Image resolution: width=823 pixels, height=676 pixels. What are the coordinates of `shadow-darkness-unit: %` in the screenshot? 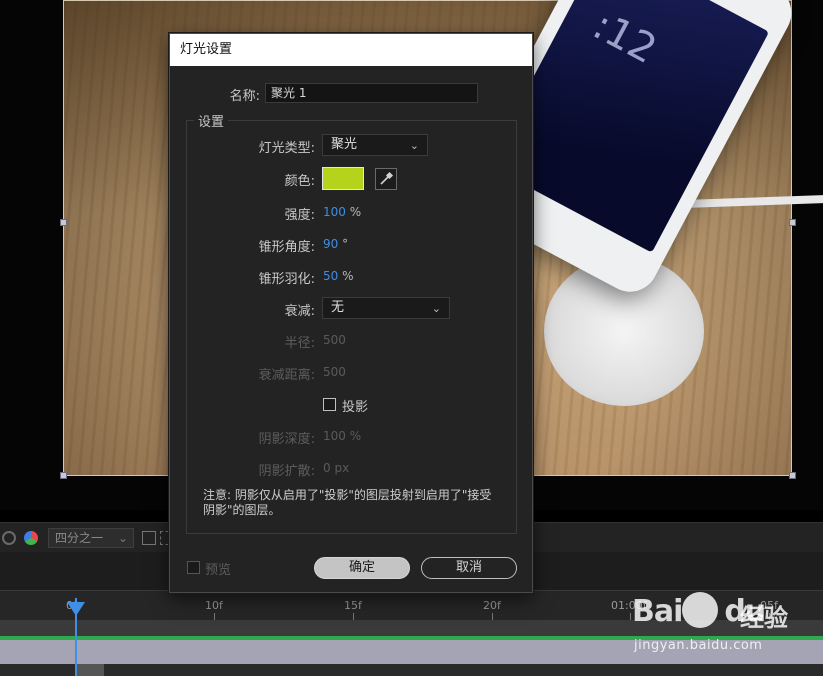 It's located at (355, 436).